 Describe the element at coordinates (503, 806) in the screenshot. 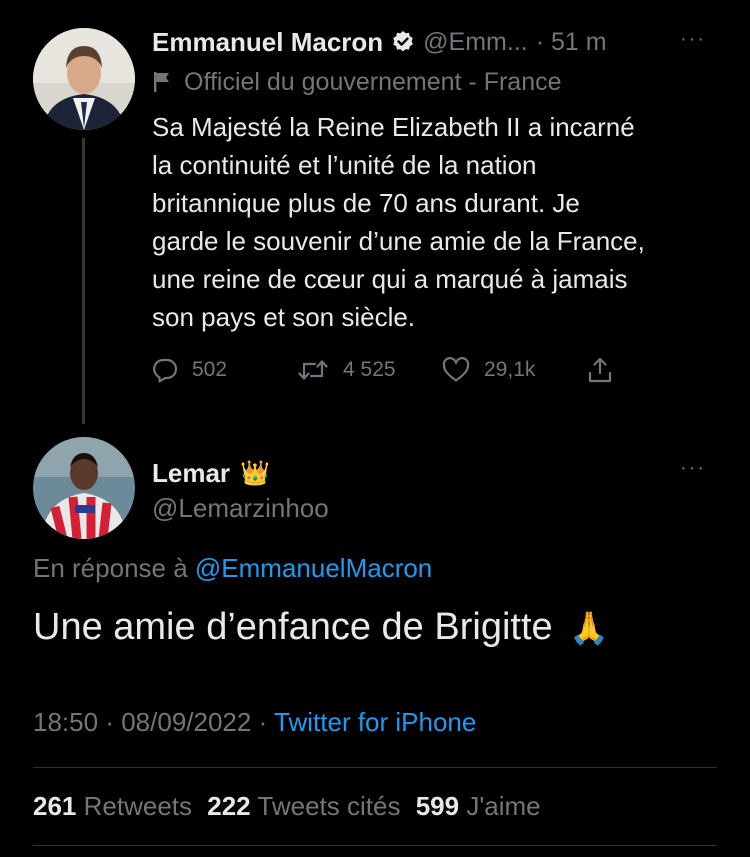

I see `likes-label: J'aime` at that location.